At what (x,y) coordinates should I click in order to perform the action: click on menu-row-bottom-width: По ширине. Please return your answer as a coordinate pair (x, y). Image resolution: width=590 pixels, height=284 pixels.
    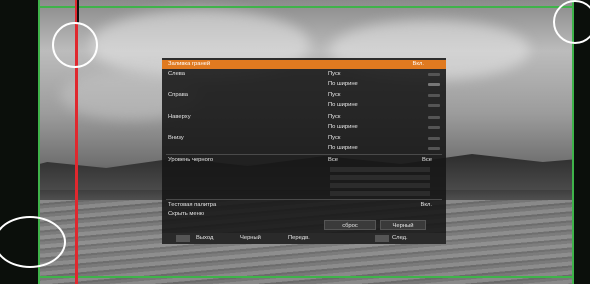
    Looking at the image, I should click on (304, 148).